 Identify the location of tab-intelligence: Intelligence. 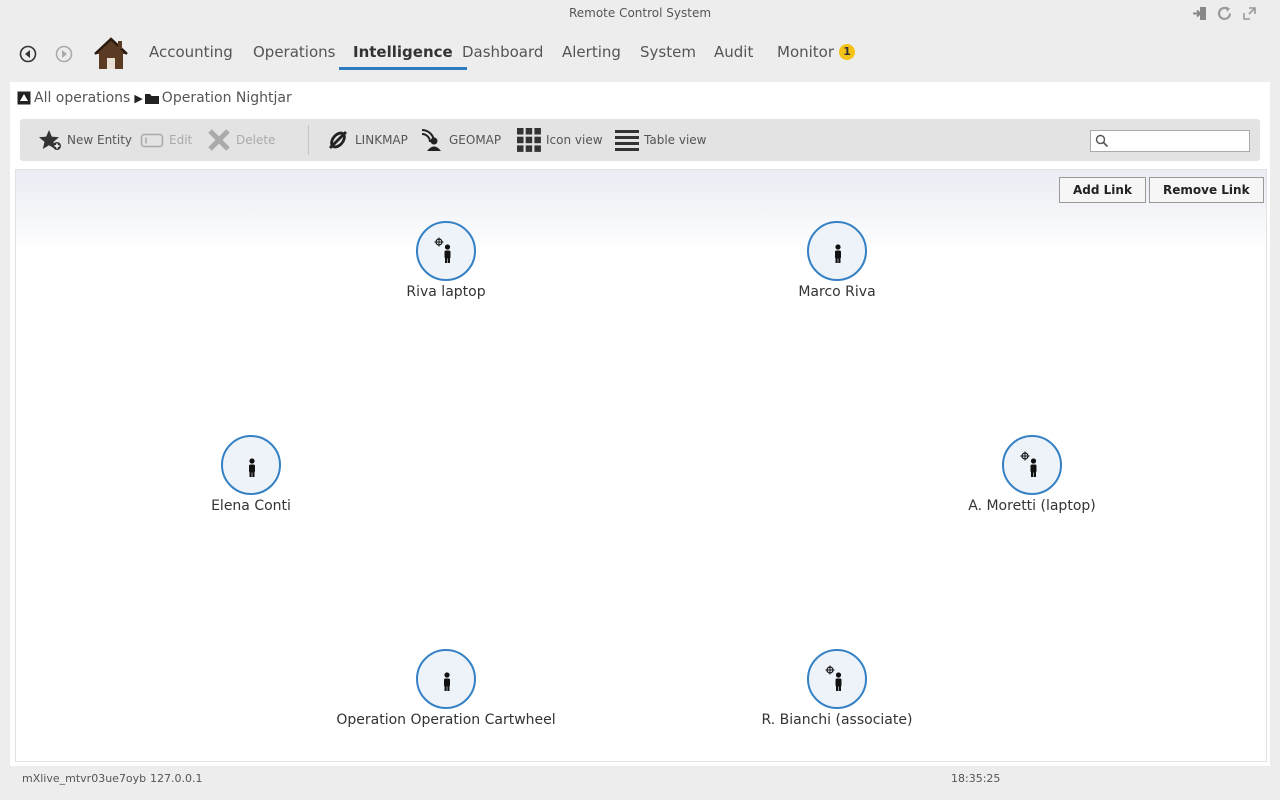
(403, 57).